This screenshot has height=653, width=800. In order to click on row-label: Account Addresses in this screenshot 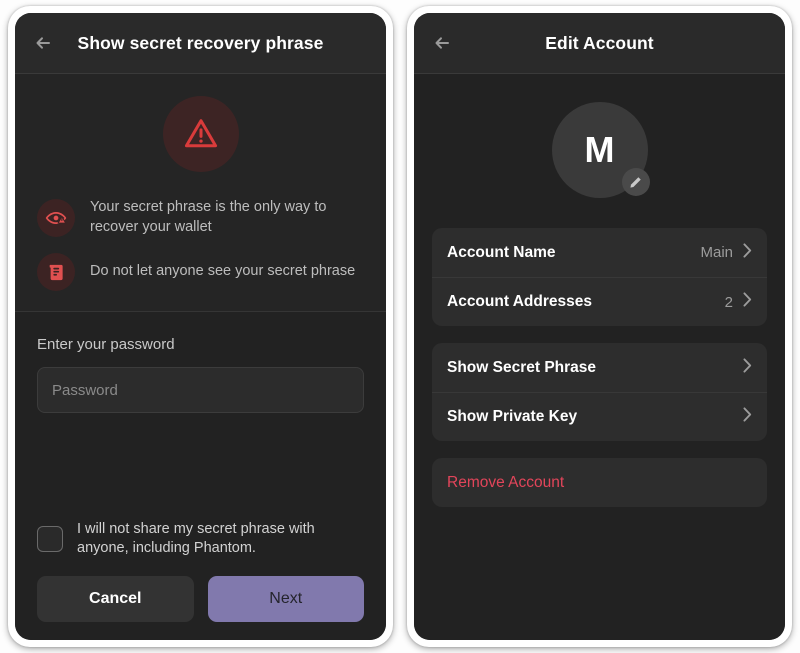, I will do `click(519, 301)`.